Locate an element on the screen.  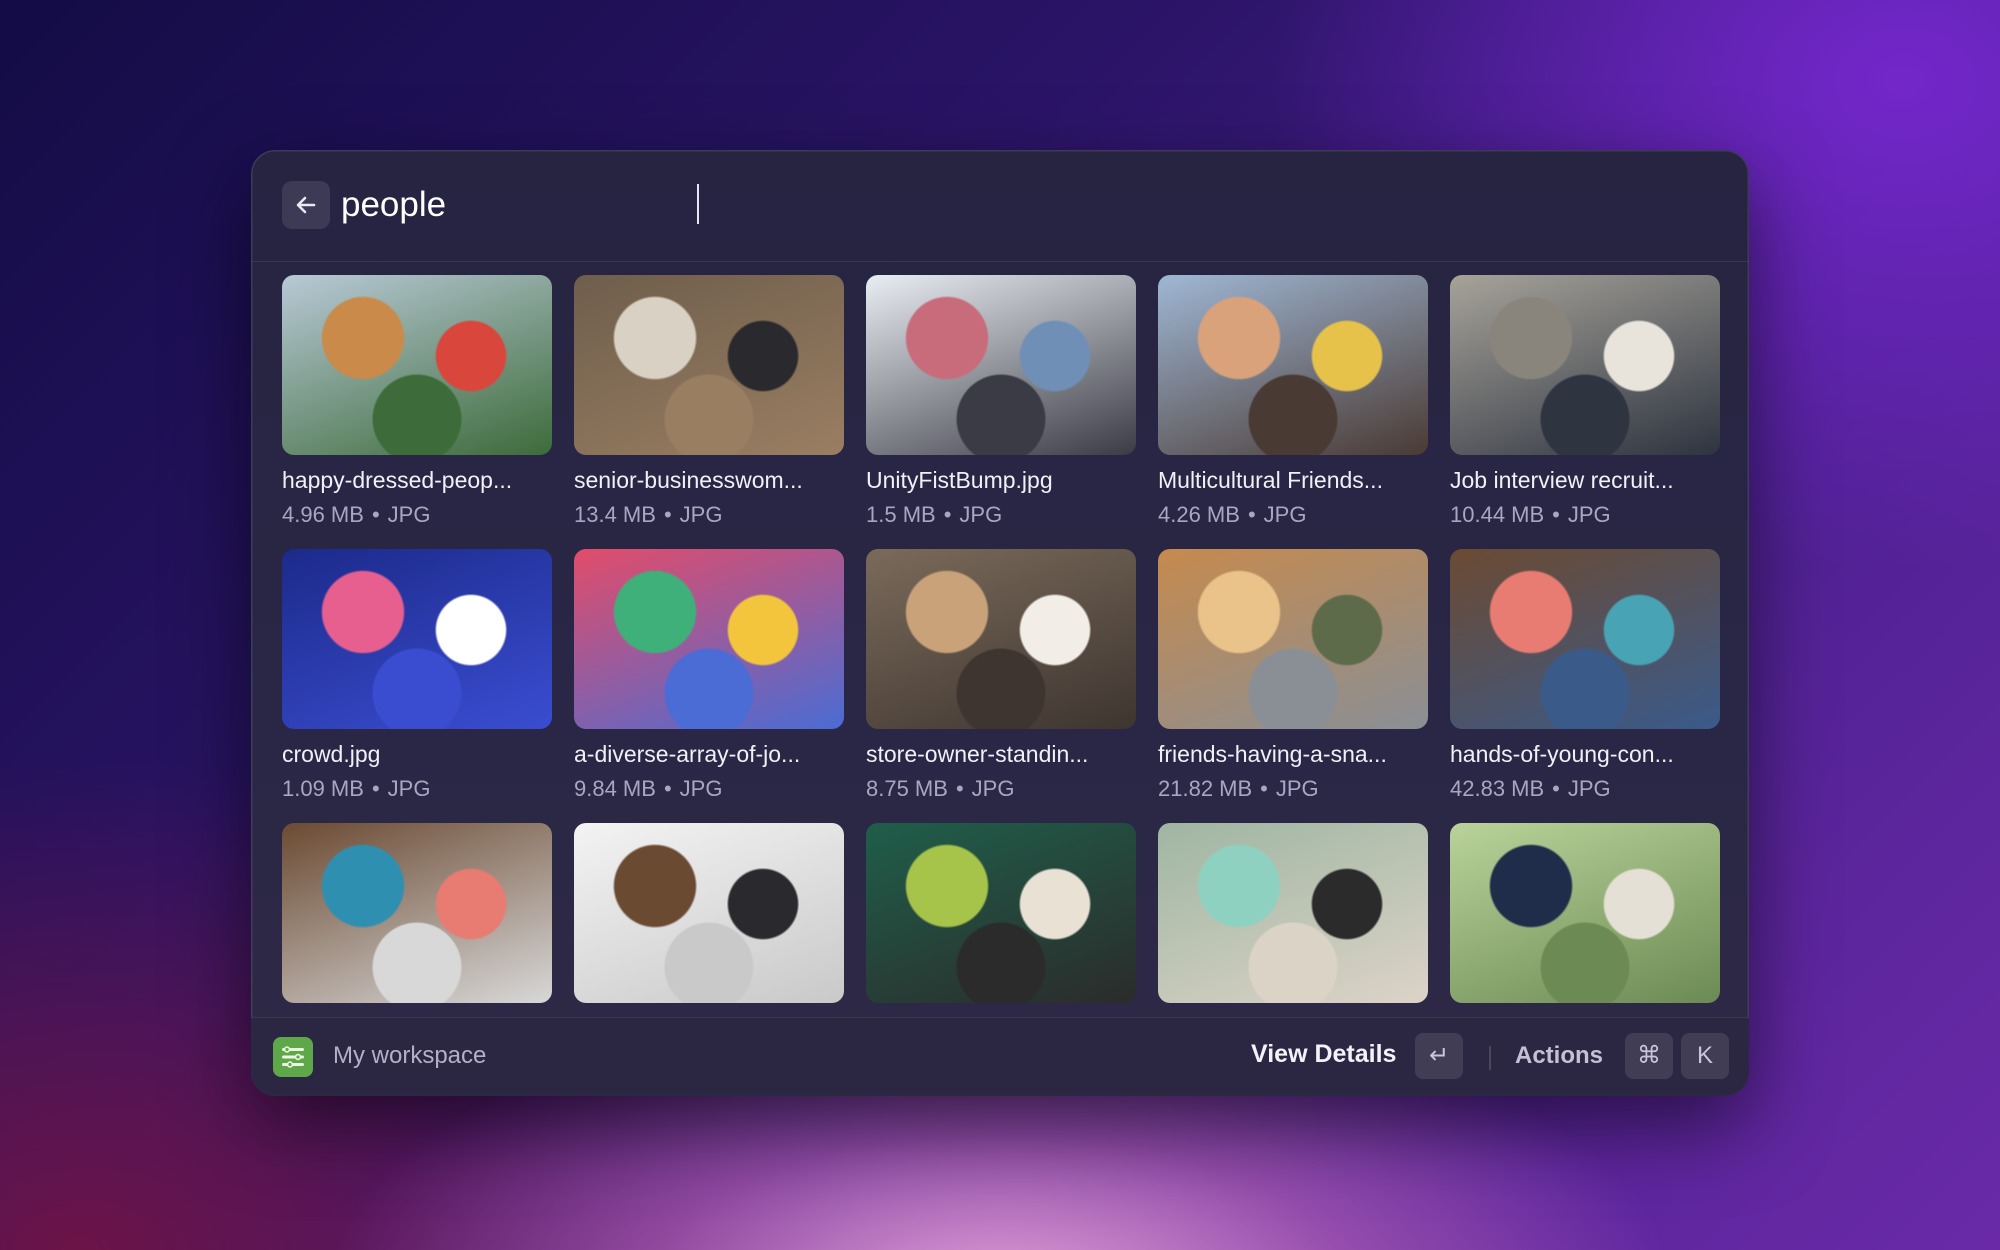
result-meta: 42.83 MB • JPG is located at coordinates (1585, 789).